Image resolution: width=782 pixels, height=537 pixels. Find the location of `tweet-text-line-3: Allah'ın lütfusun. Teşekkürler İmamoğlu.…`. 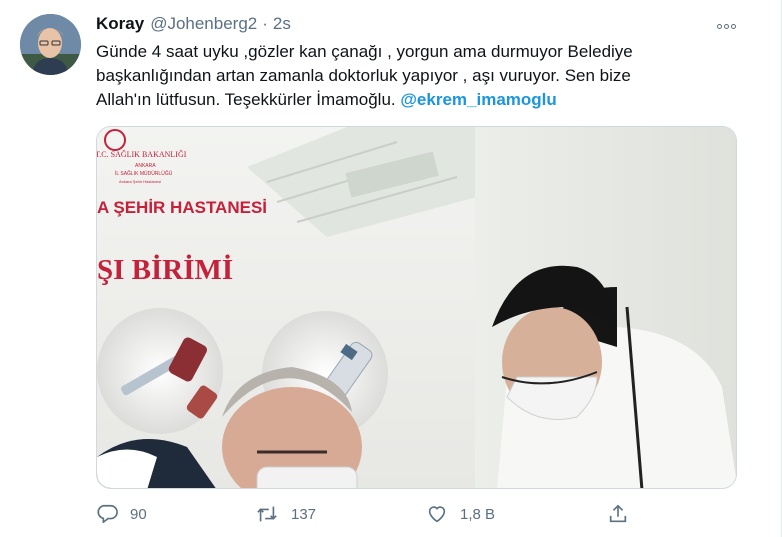

tweet-text-line-3: Allah'ın lütfusun. Teşekkürler İmamoğlu.… is located at coordinates (416, 100).